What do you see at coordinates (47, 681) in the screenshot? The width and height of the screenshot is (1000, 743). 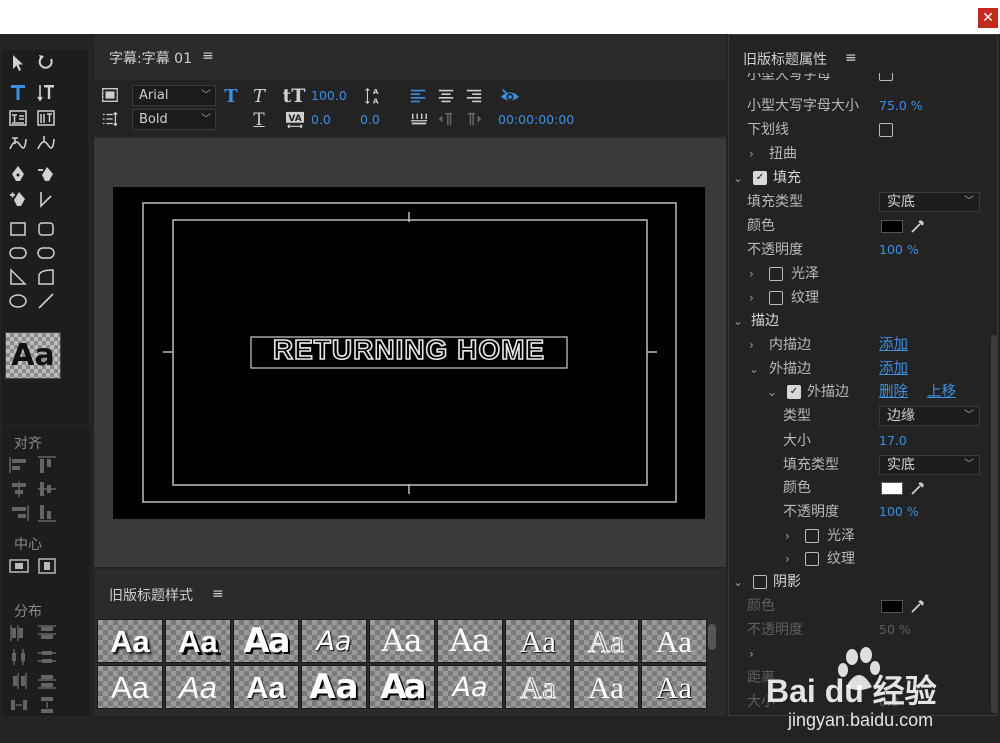 I see `distribute-bottom-icon` at bounding box center [47, 681].